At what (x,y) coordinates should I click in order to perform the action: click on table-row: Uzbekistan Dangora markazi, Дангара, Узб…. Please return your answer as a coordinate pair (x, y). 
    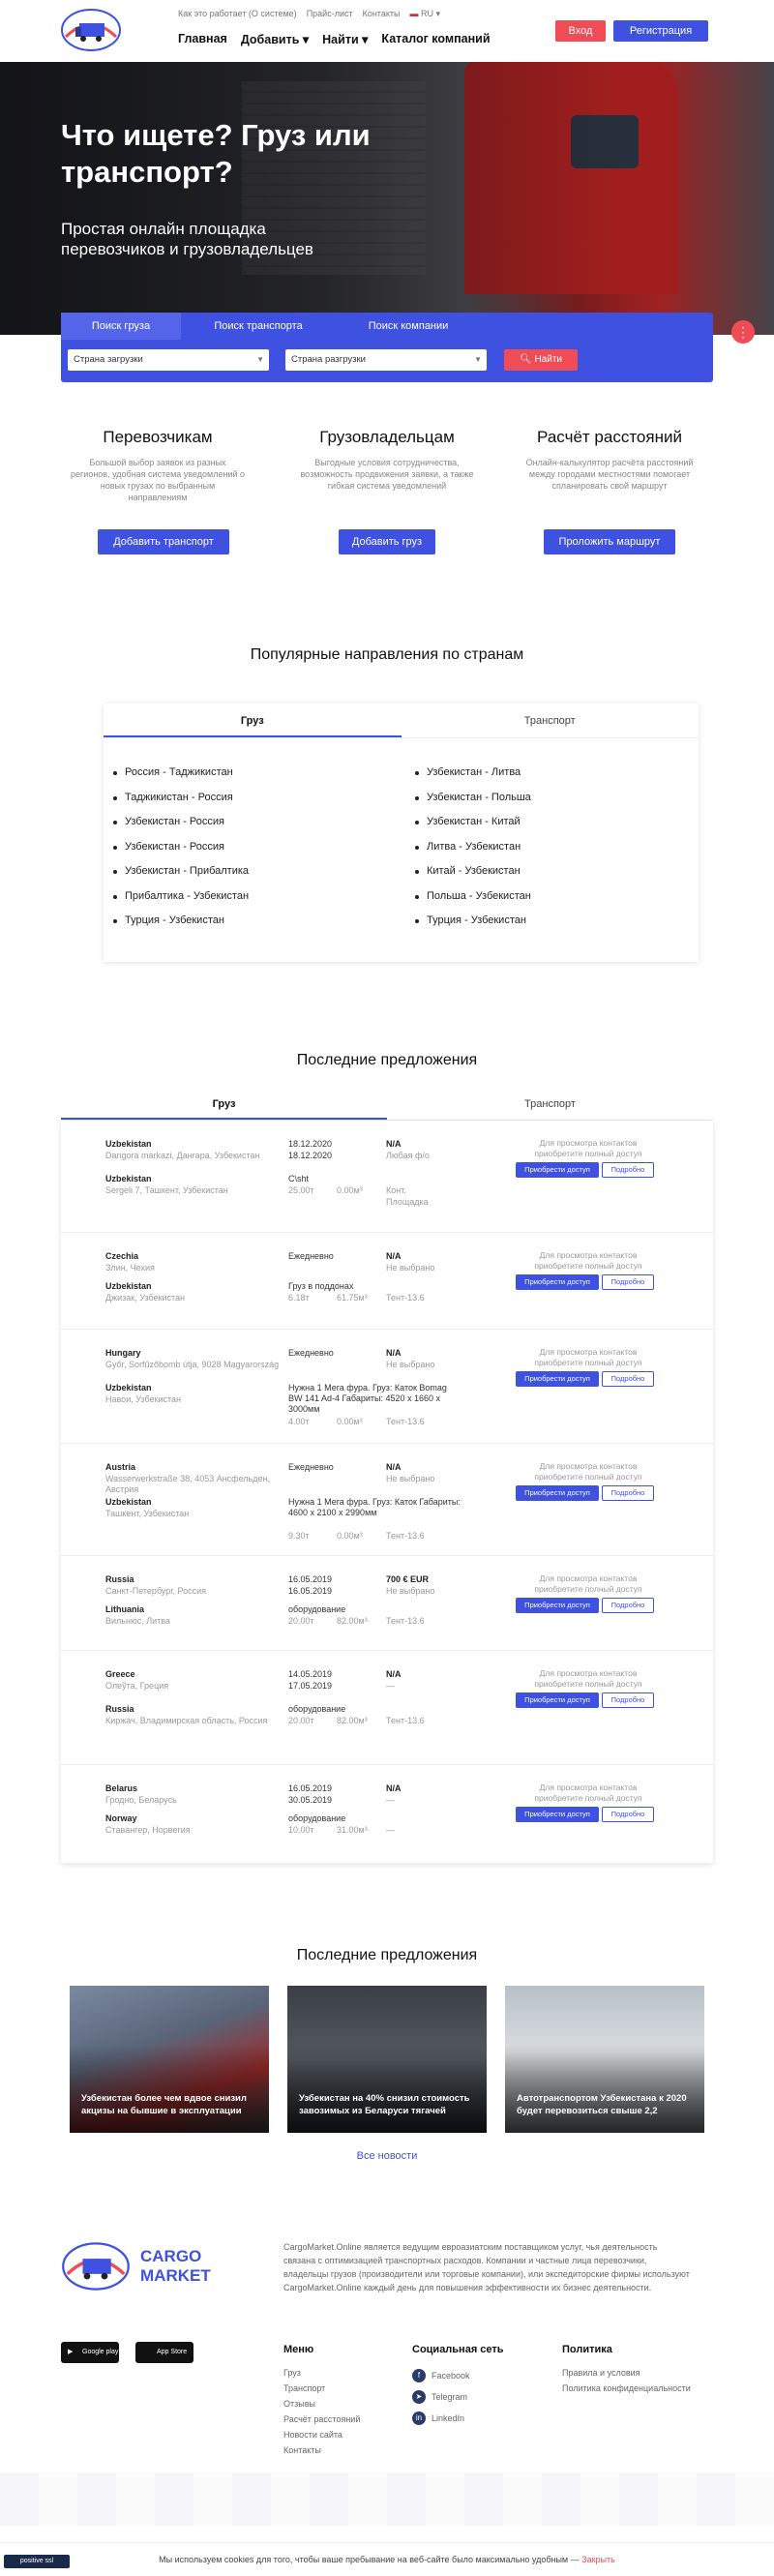
    Looking at the image, I should click on (387, 1177).